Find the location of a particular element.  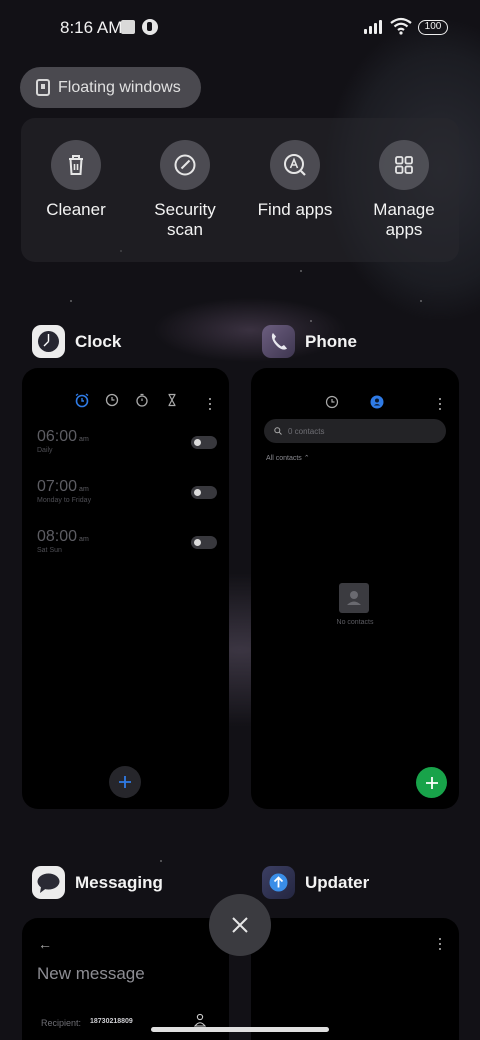

cleaner-label: Cleaner is located at coordinates (76, 209).